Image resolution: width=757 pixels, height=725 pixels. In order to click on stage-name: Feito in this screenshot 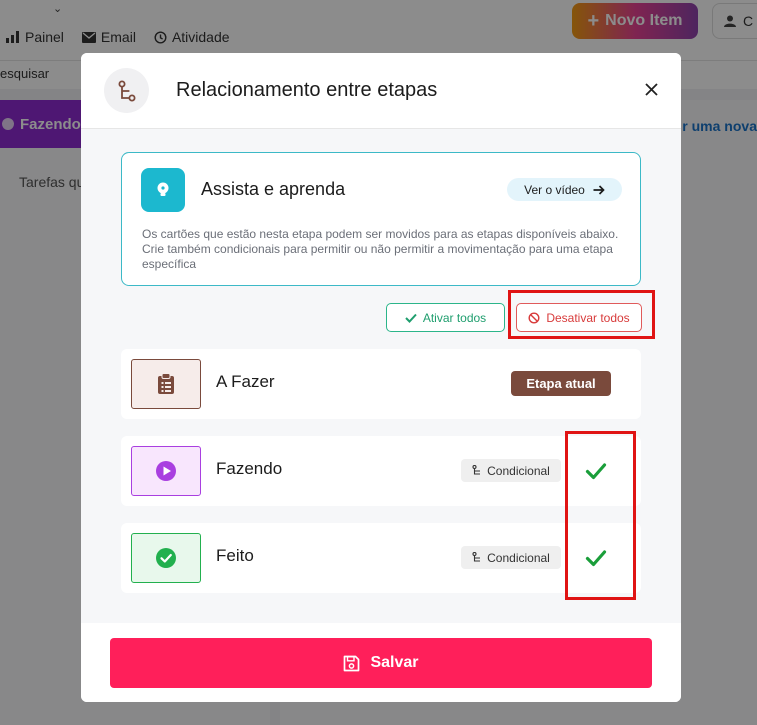, I will do `click(235, 555)`.